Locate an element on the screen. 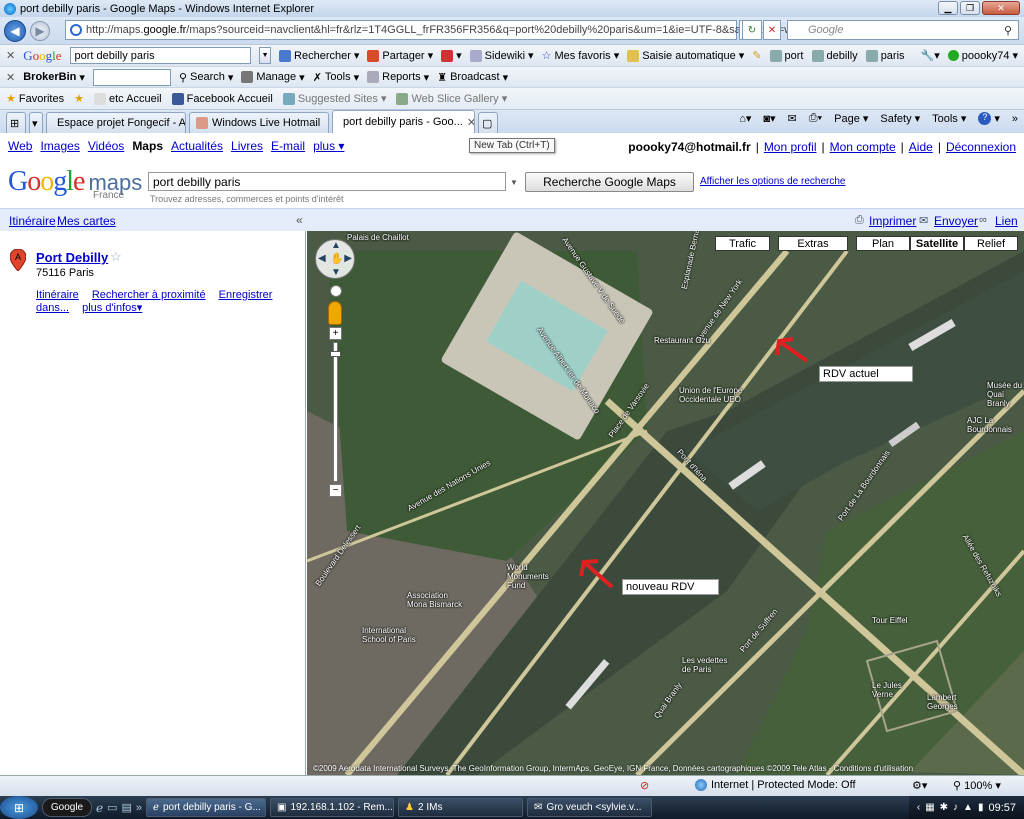 The width and height of the screenshot is (1024, 819). nav-more: plus ▾ is located at coordinates (328, 146).